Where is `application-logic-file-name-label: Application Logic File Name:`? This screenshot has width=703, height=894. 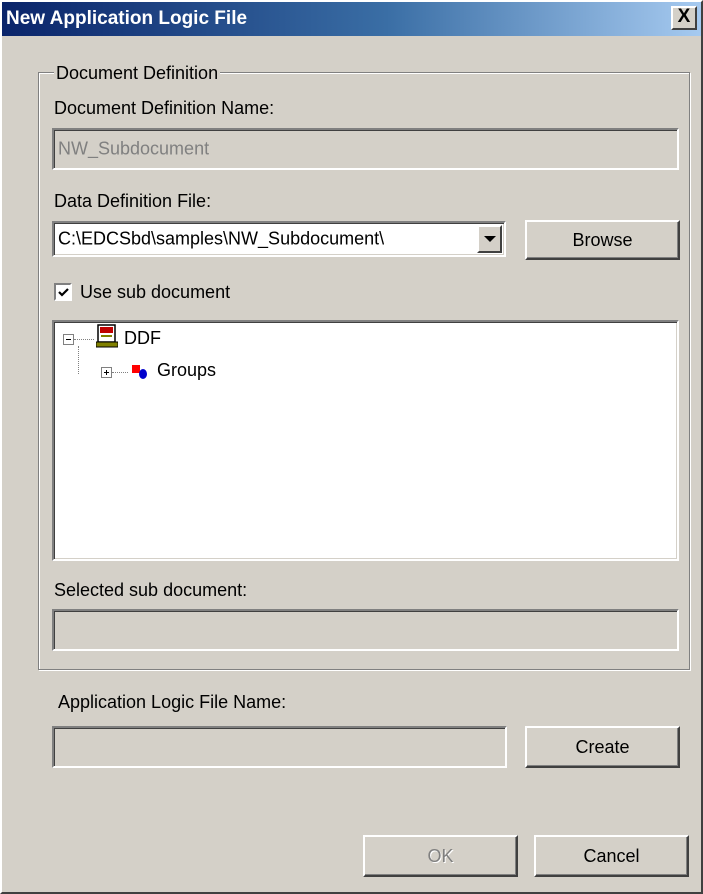
application-logic-file-name-label: Application Logic File Name: is located at coordinates (172, 702).